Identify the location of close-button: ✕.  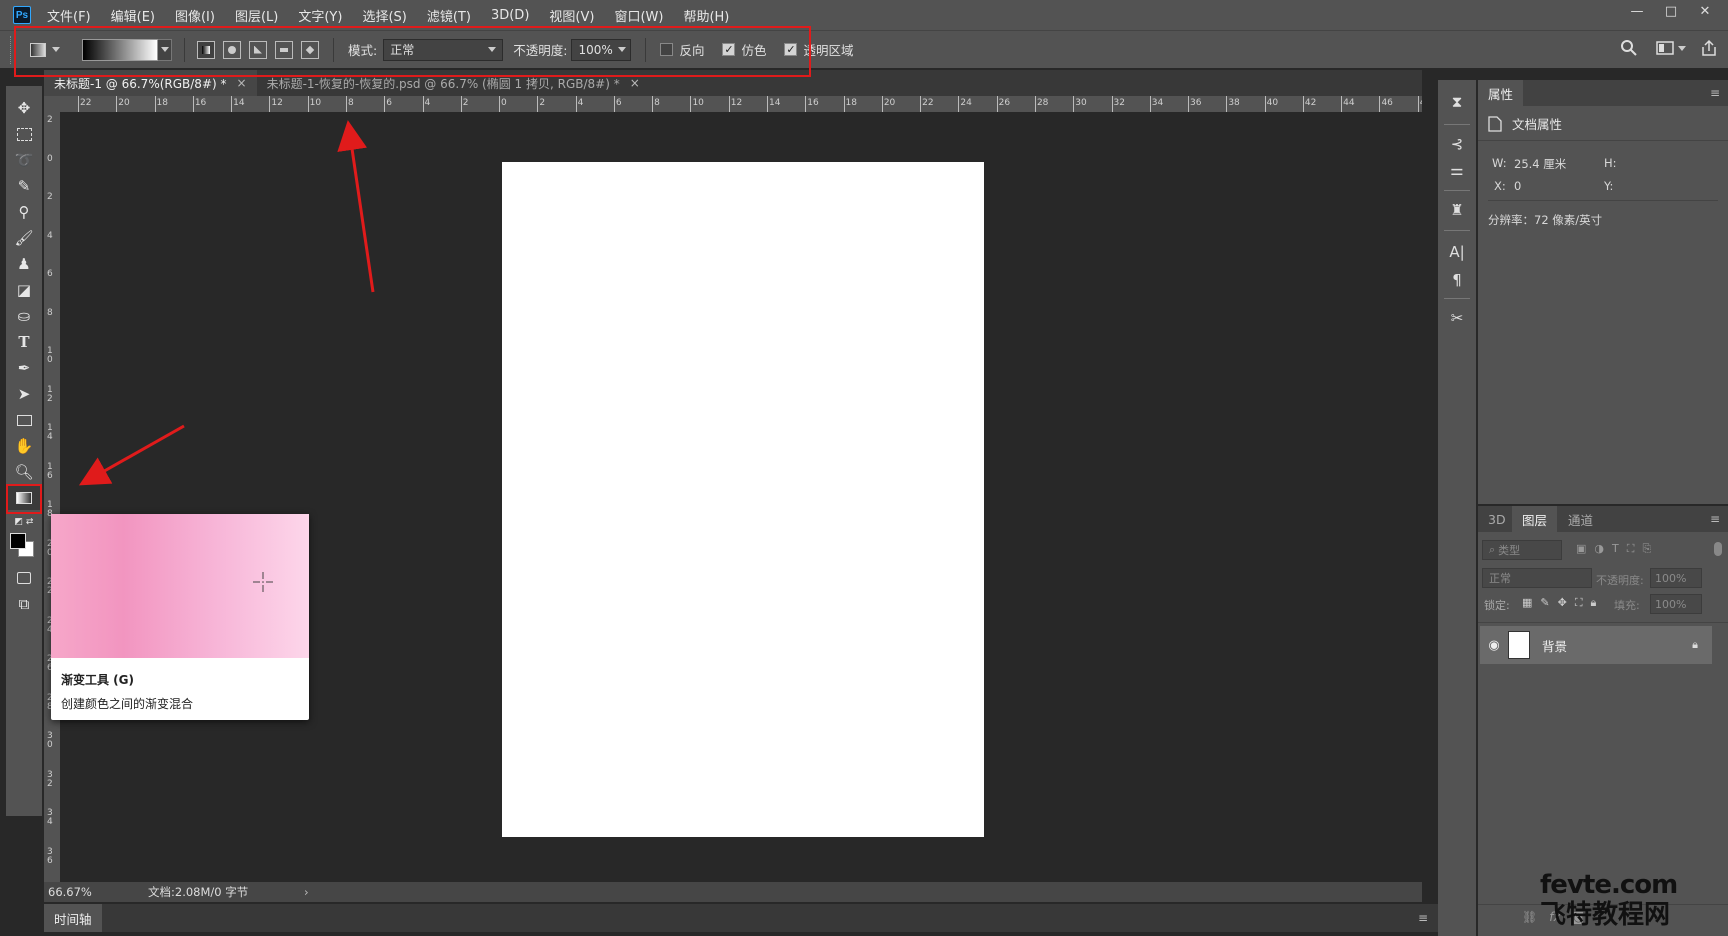
(1705, 11).